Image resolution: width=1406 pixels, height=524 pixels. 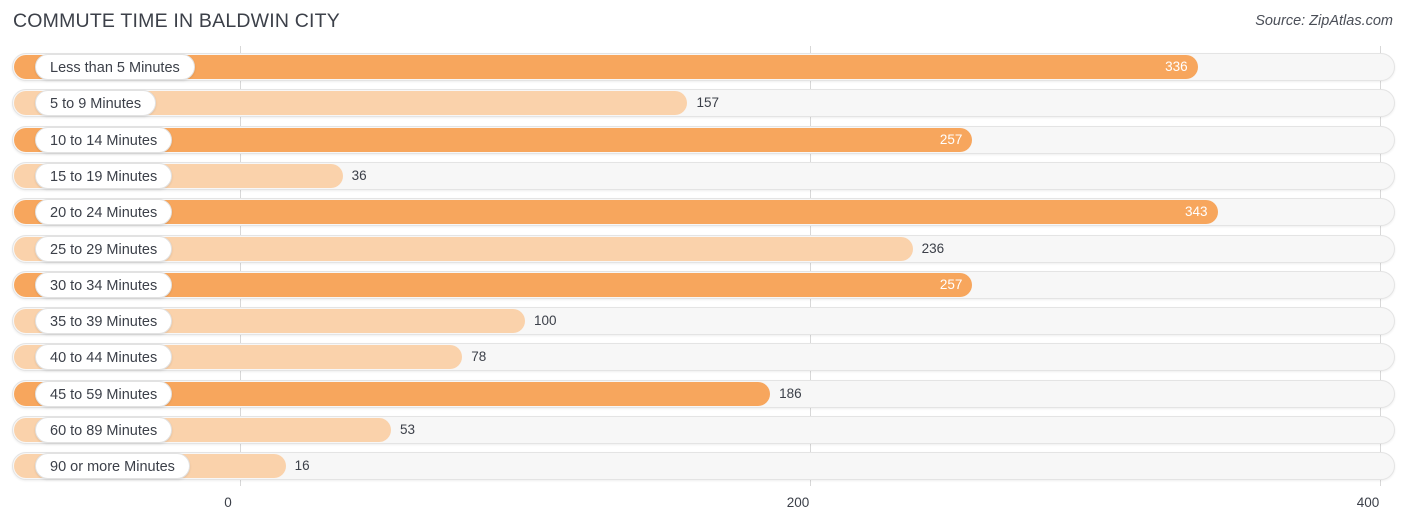 I want to click on category-label: 15 to 19 Minutes, so click(x=104, y=175).